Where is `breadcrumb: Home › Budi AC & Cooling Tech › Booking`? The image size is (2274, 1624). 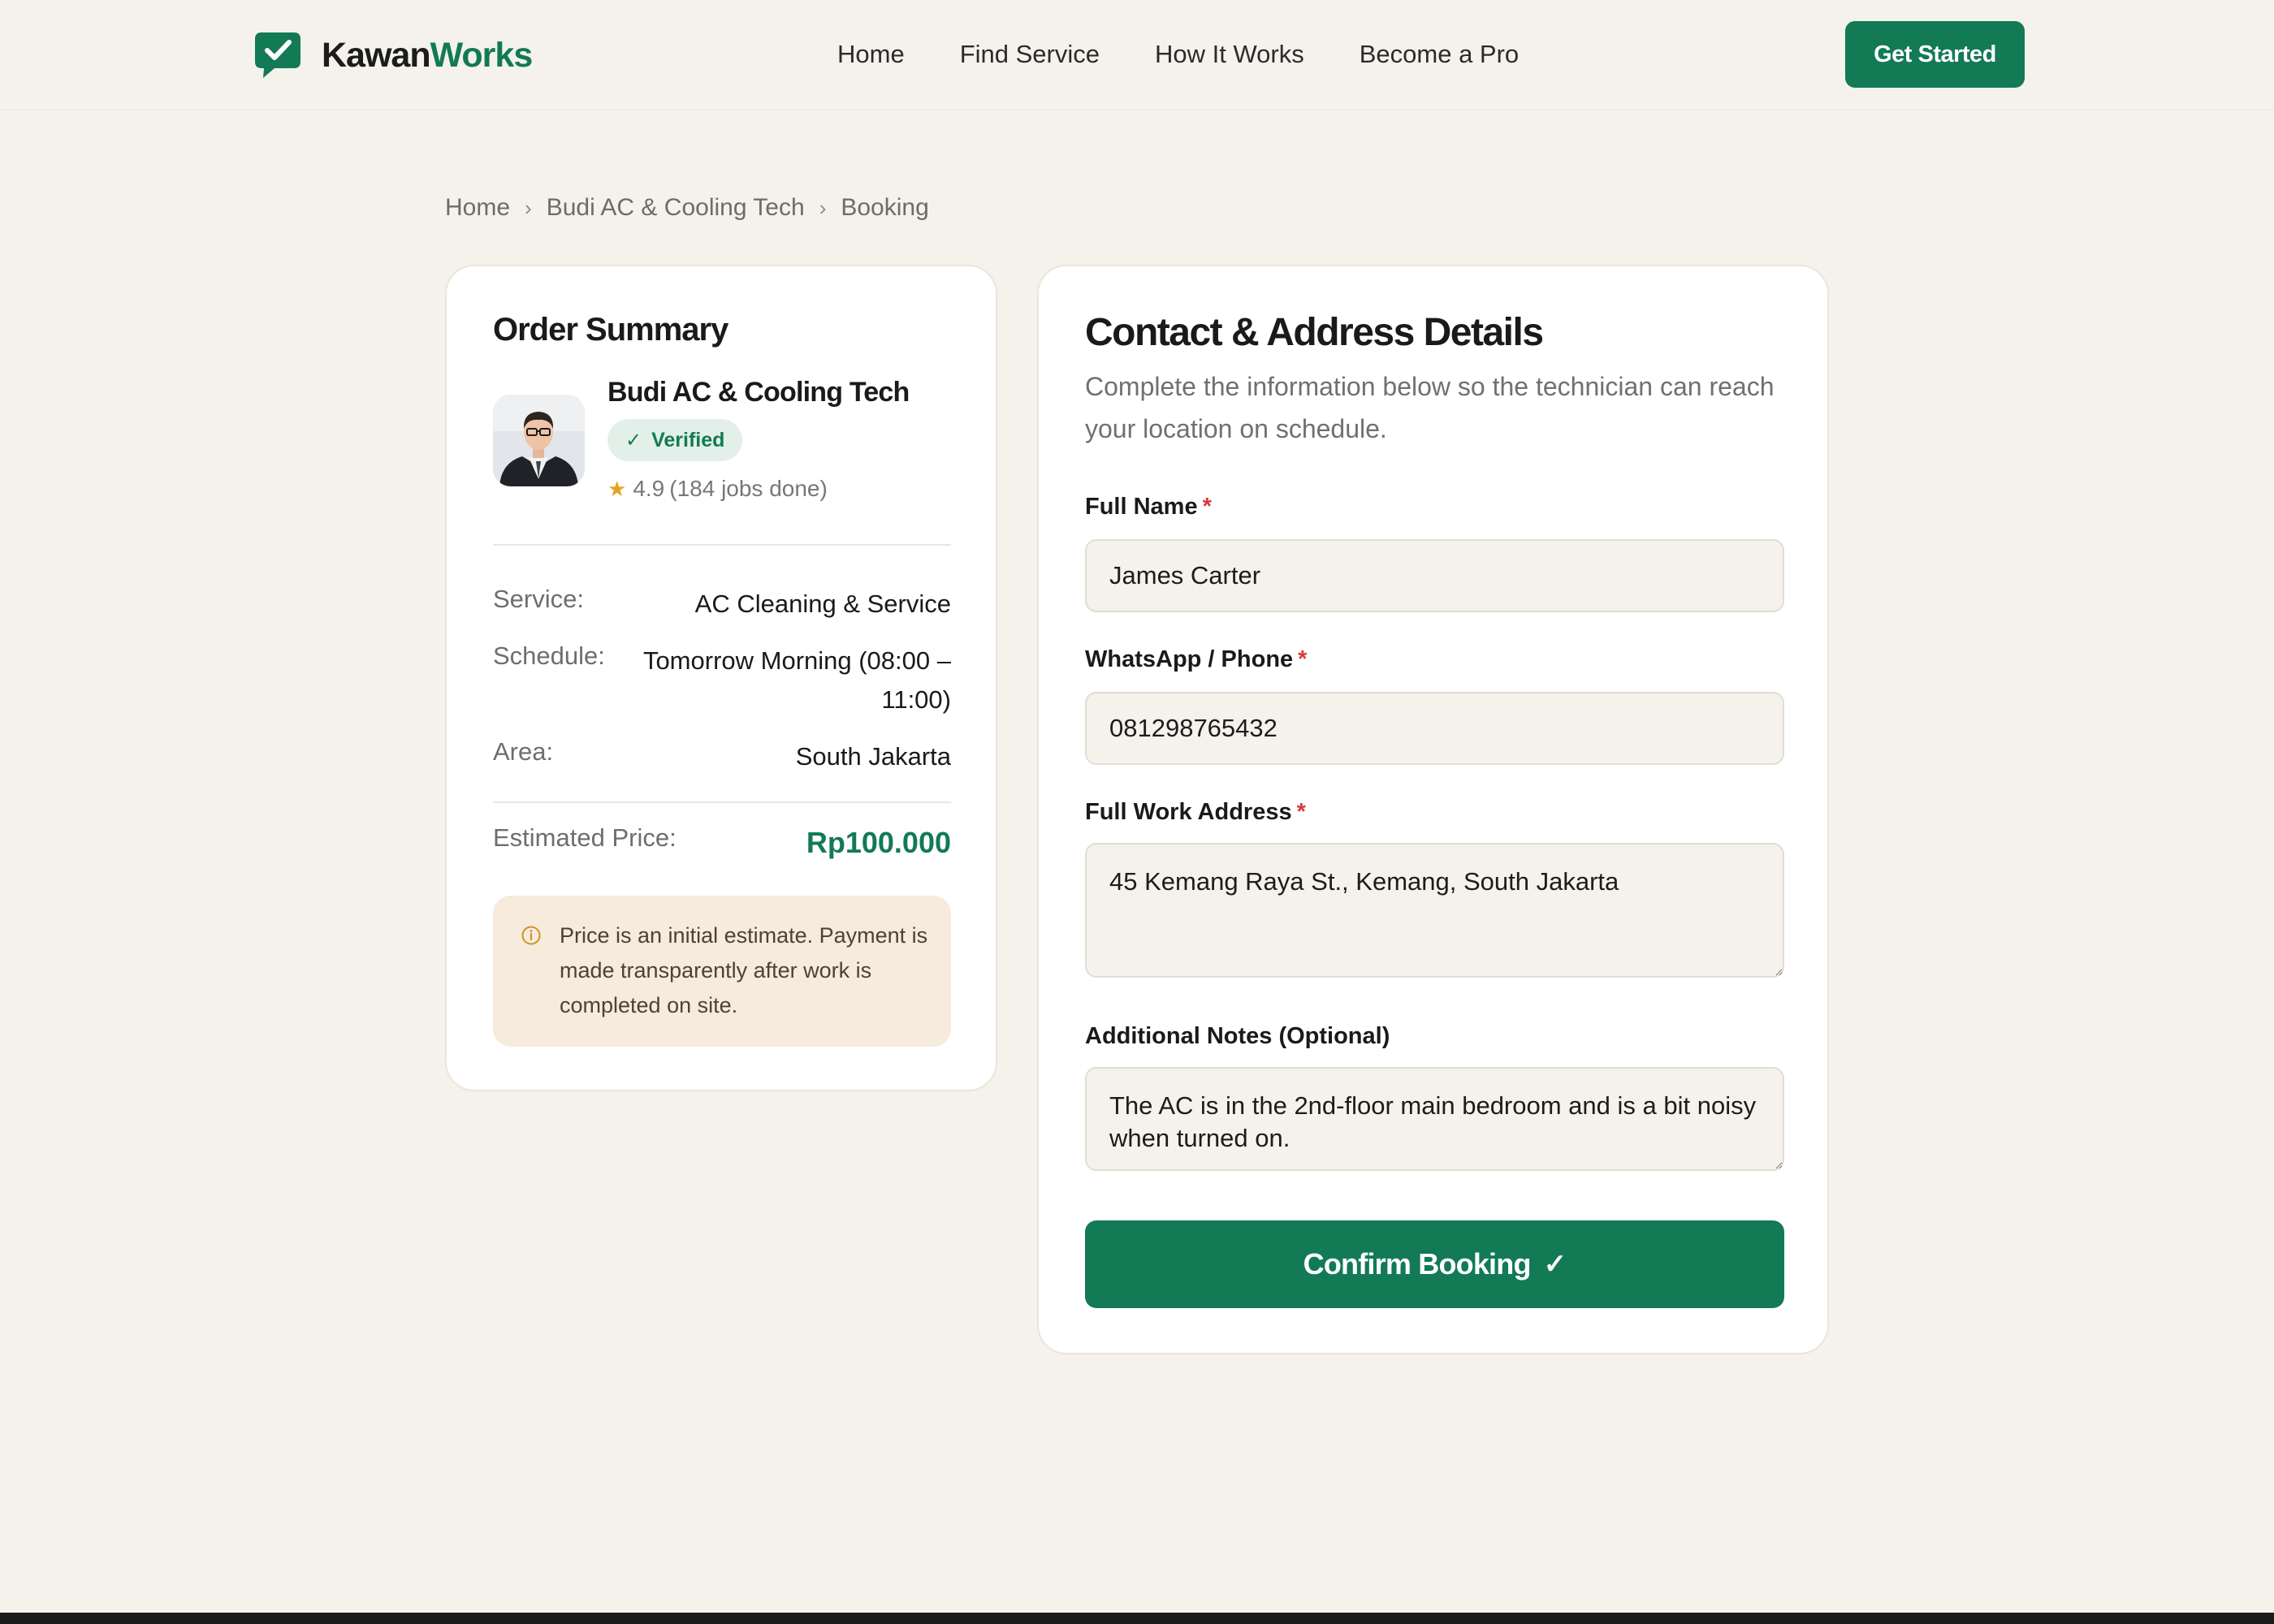
breadcrumb: Home › Budi AC & Cooling Tech › Booking is located at coordinates (687, 208).